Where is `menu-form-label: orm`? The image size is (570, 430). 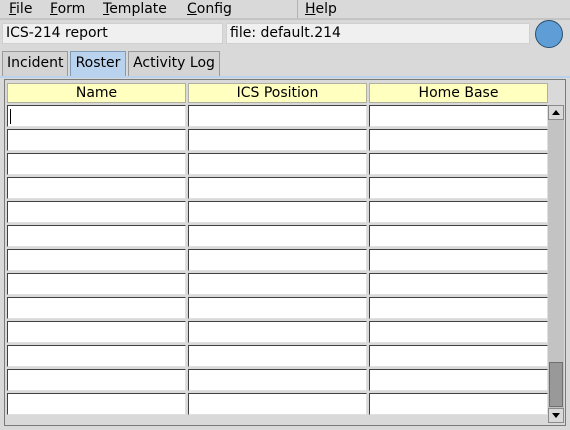
menu-form-label: orm is located at coordinates (71, 9).